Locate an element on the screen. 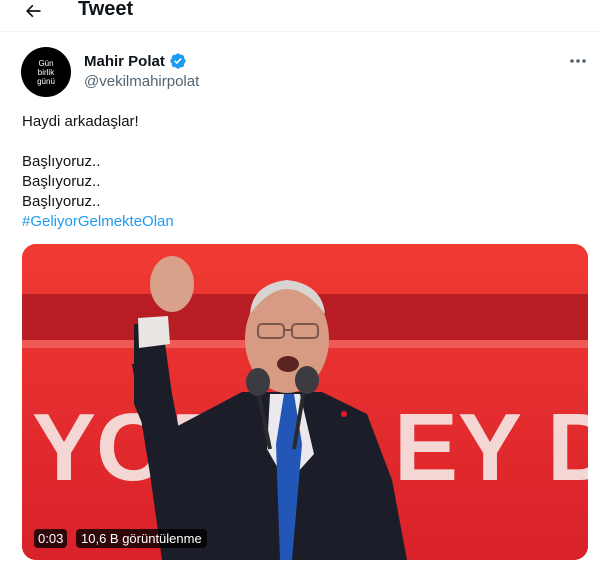 Image resolution: width=598 pixels, height=567 pixels. tweet-text-line: Haydi arkadaşlar! is located at coordinates (80, 121).